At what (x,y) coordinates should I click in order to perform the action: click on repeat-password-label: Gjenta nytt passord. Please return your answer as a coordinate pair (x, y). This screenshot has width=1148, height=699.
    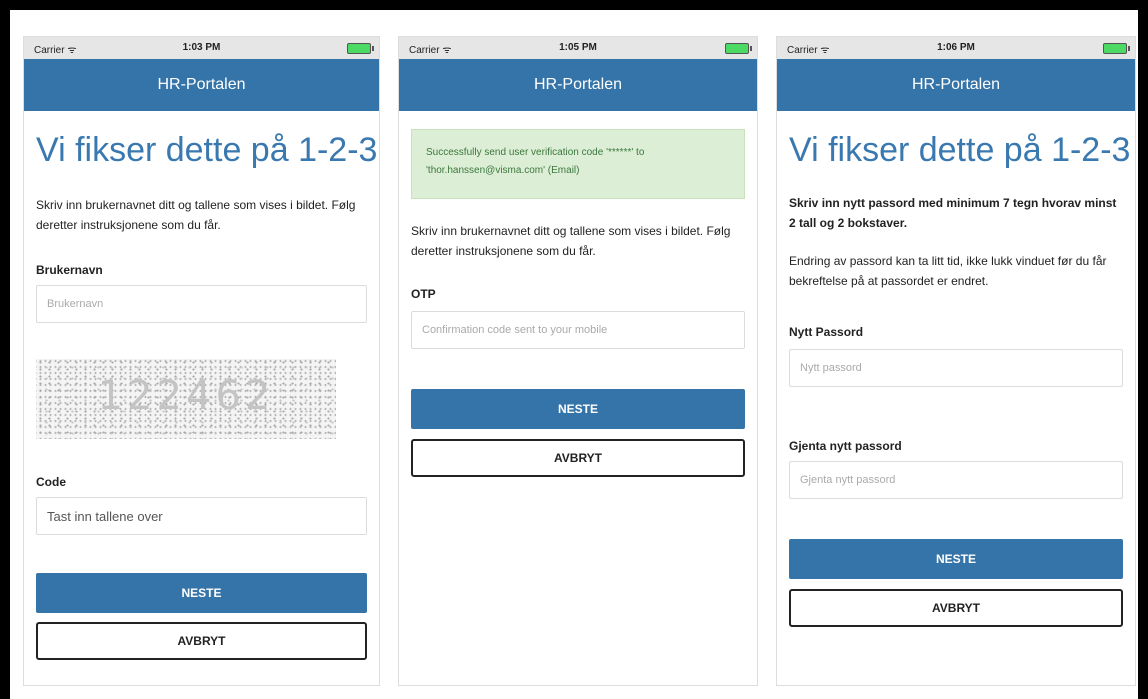
    Looking at the image, I should click on (845, 446).